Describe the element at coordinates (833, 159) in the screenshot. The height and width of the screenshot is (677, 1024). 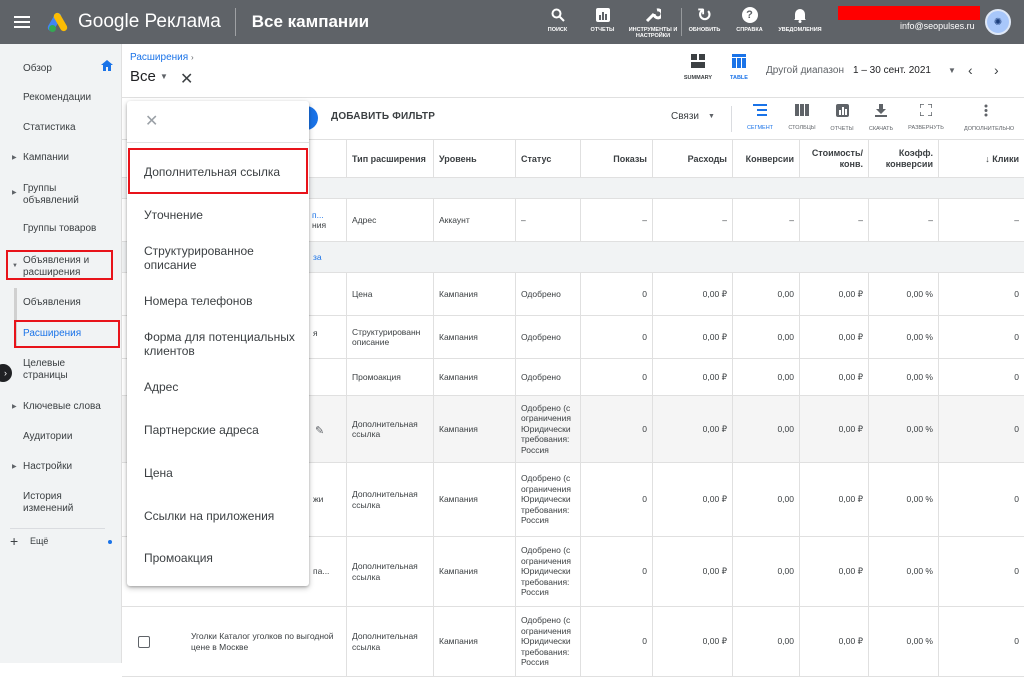
I see `column-header-cost-per-conversion: Стоимость/ конв.` at that location.